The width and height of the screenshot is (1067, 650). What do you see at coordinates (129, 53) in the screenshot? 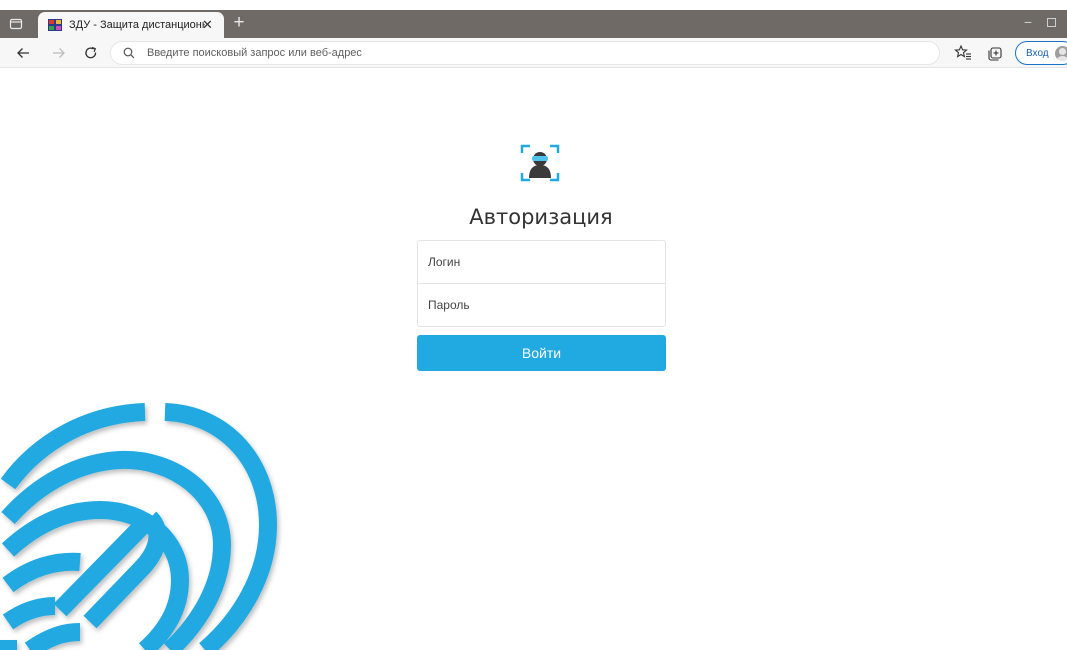
I see `search-icon` at bounding box center [129, 53].